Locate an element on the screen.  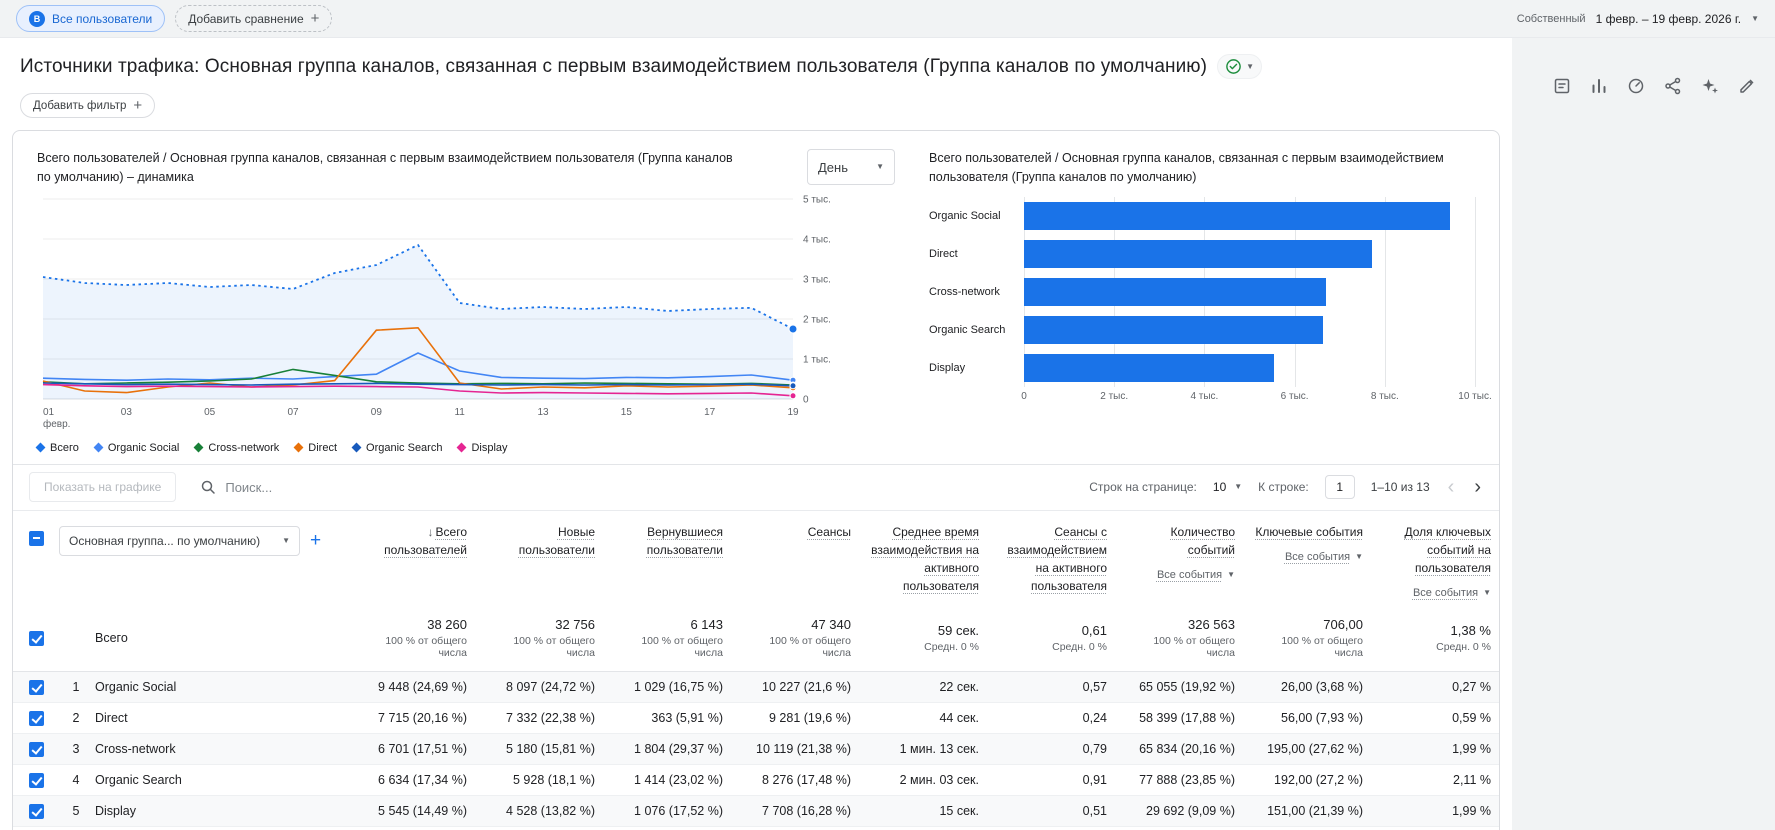
column-header-7: Количество событий Все события ▼ is located at coordinates (1179, 553).